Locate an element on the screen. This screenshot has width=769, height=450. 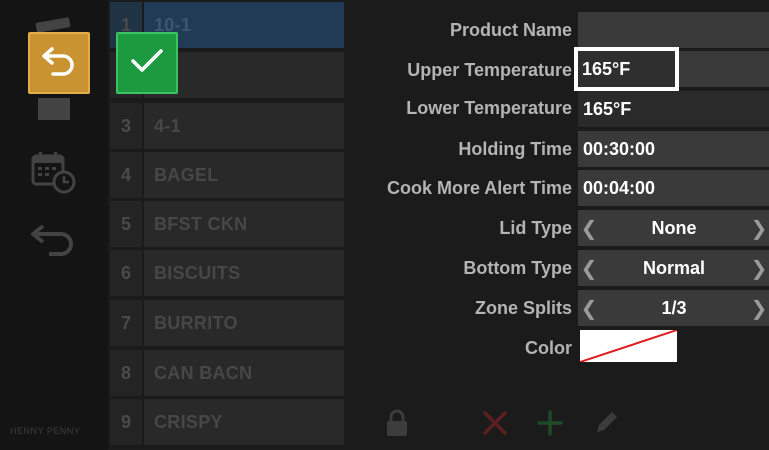
back-arrow-icon is located at coordinates (54, 238).